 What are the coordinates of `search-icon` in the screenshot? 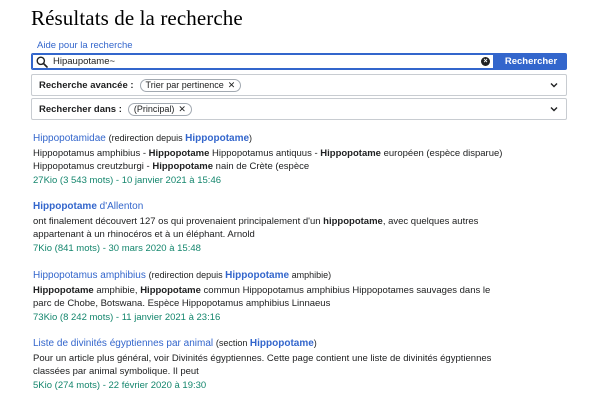 It's located at (42, 62).